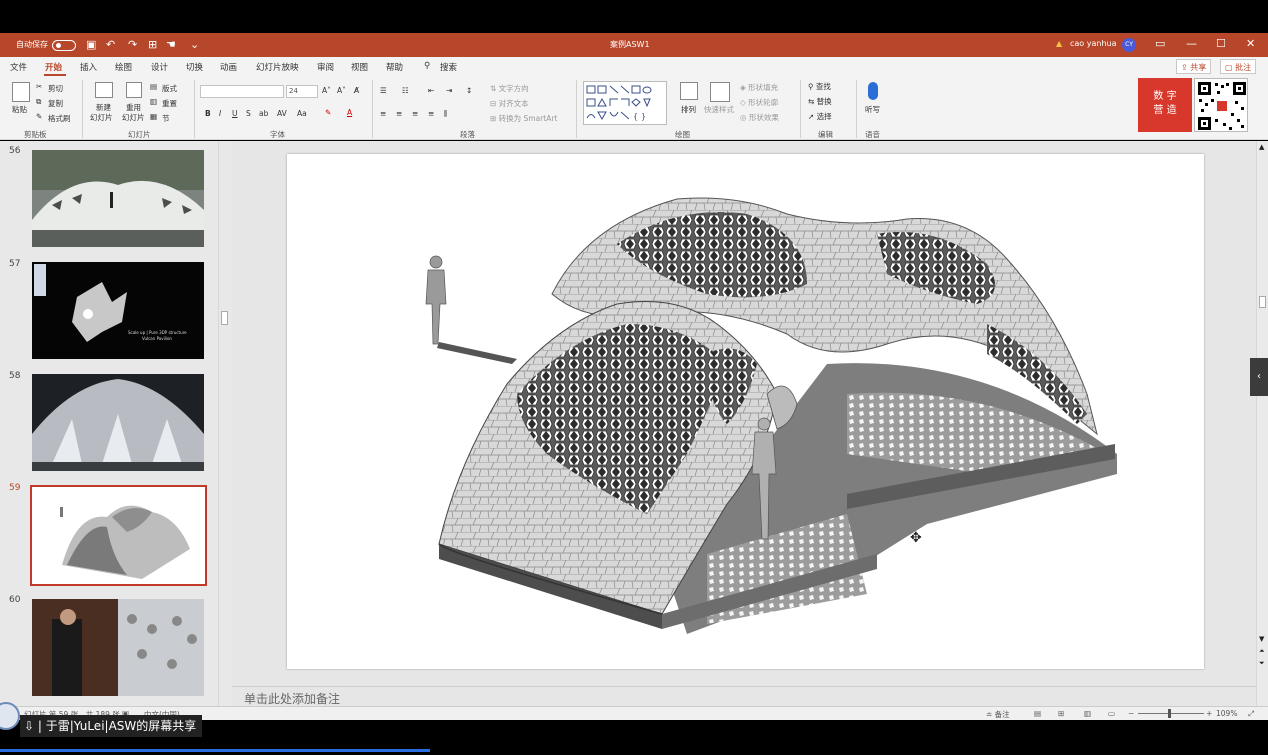 The width and height of the screenshot is (1268, 755). I want to click on slide-thumbnail-59-selected, so click(118, 535).